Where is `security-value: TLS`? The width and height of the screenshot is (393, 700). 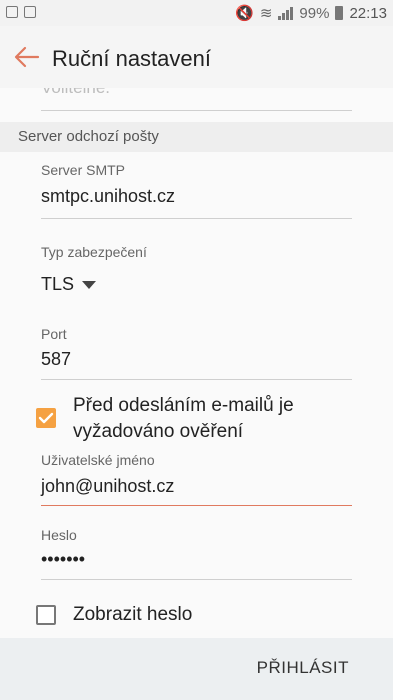 security-value: TLS is located at coordinates (58, 284).